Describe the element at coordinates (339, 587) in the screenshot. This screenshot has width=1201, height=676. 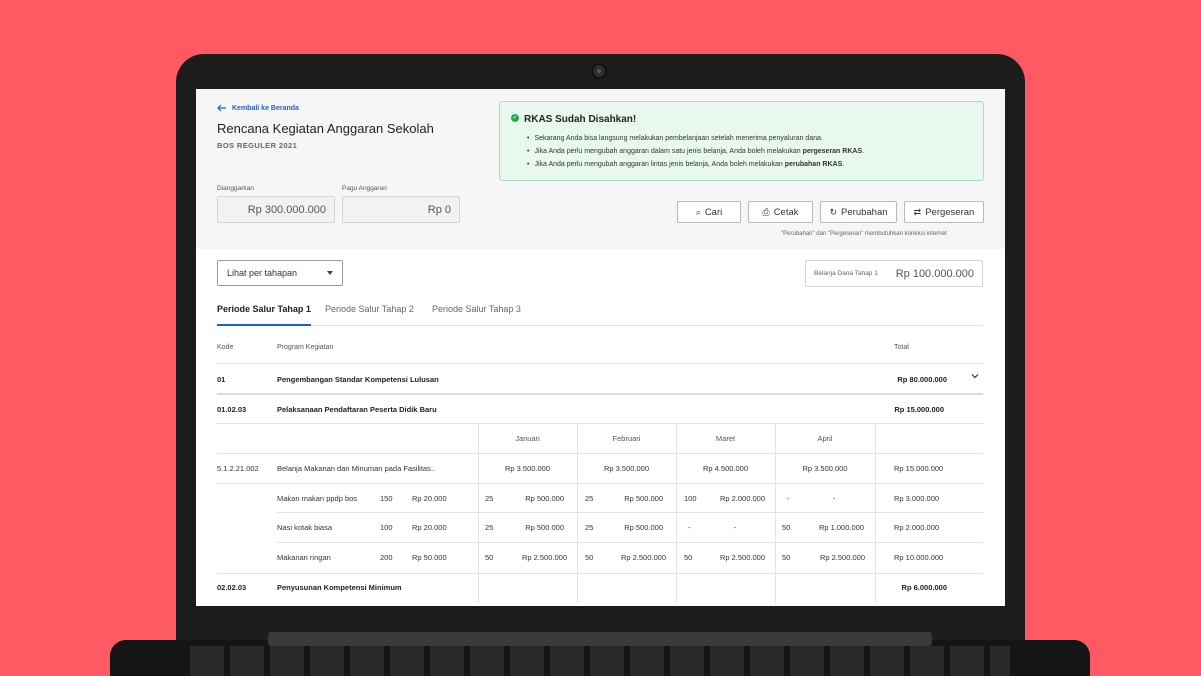
I see `activity-name: Penyusunan Kompetensi Minimum` at that location.